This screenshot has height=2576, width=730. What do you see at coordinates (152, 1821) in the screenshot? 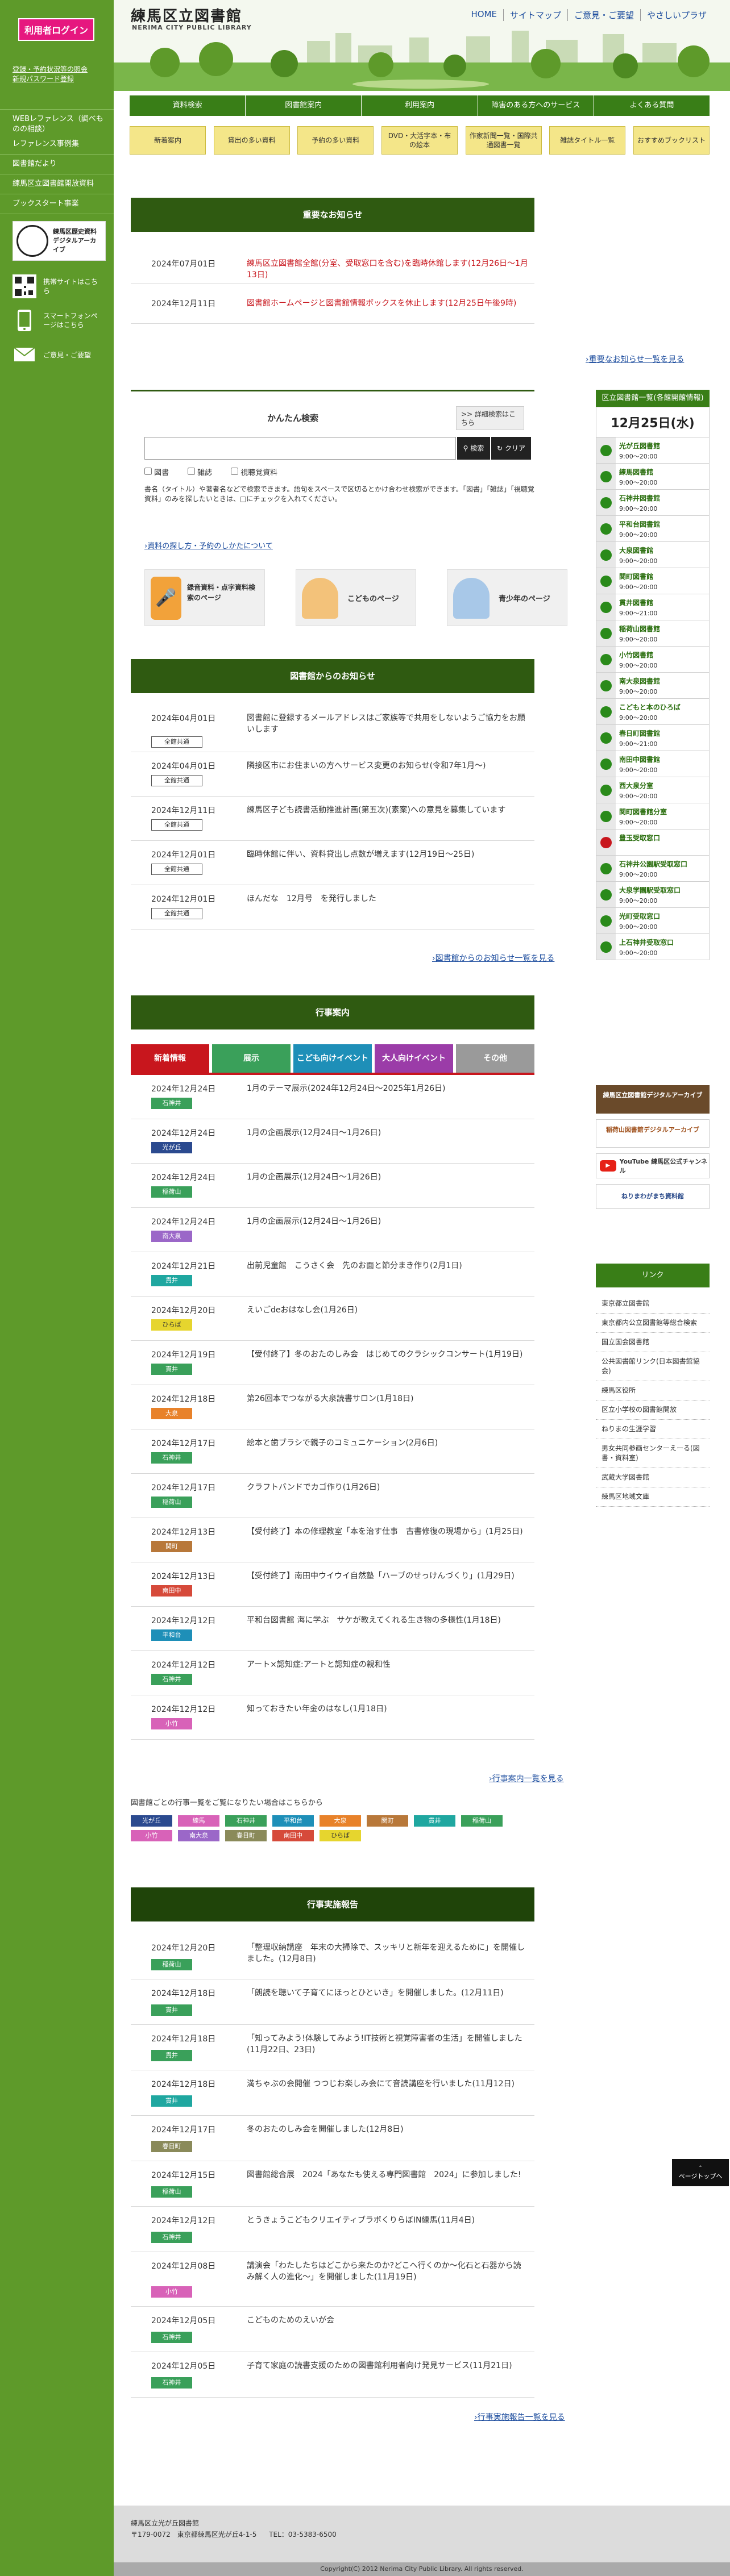
I see `library-tag-0: 光が丘` at bounding box center [152, 1821].